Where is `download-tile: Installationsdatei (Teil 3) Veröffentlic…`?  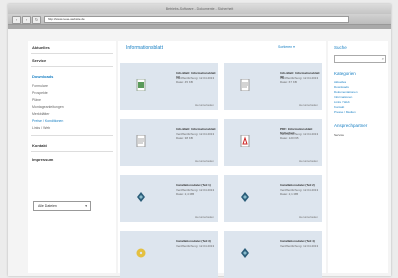 download-tile: Installationsdatei (Teil 3) Veröffentlic… is located at coordinates (169, 254).